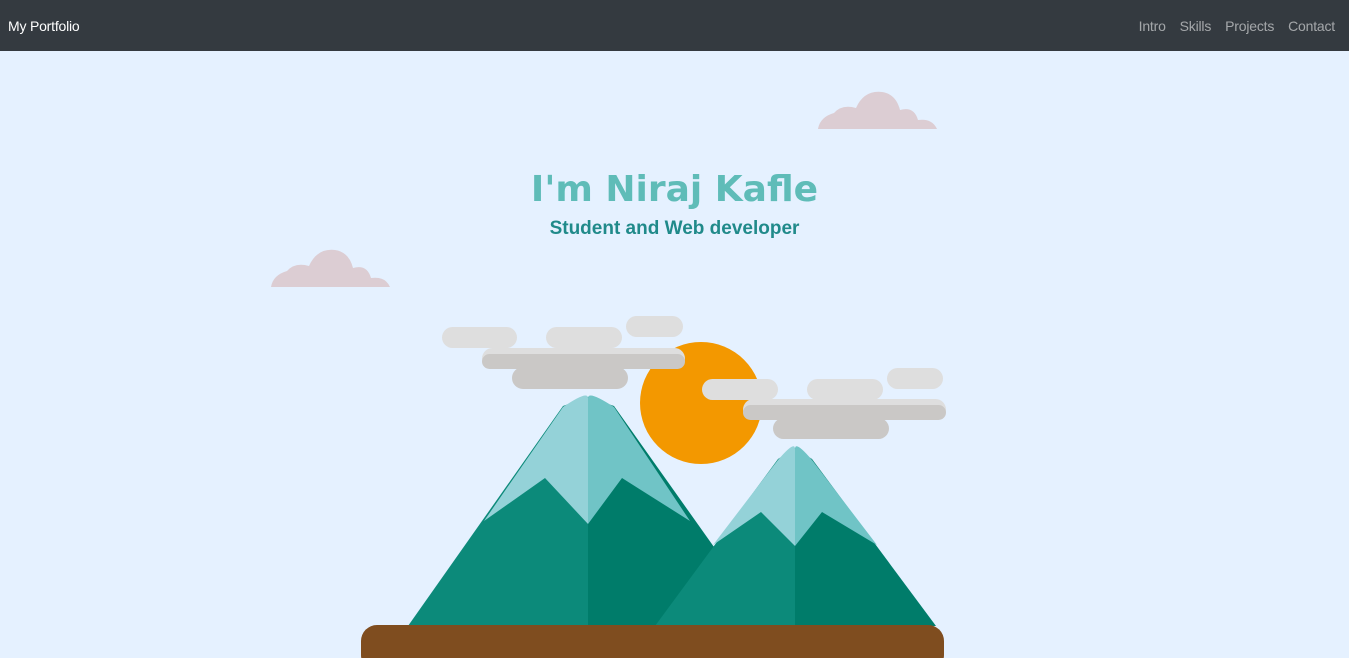  Describe the element at coordinates (1196, 26) in the screenshot. I see `nav-link-skills: Skills` at that location.